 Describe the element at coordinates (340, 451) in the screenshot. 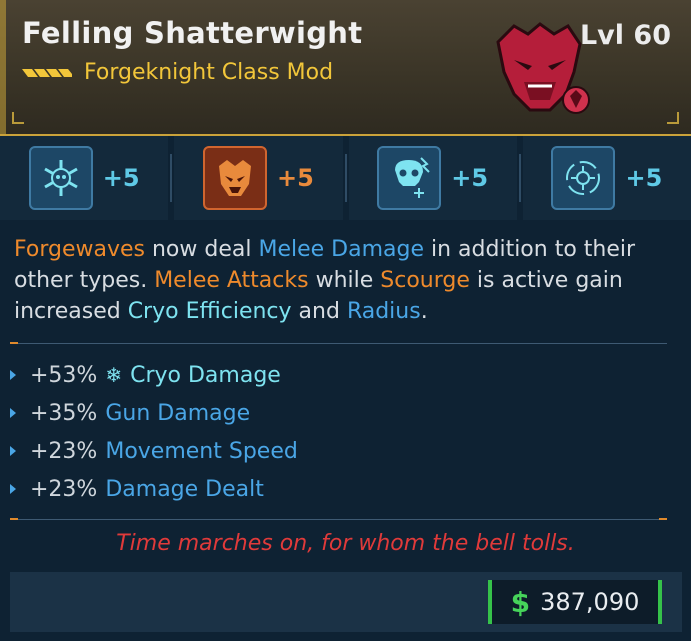

I see `stat-row: +23% Movement Speed` at that location.